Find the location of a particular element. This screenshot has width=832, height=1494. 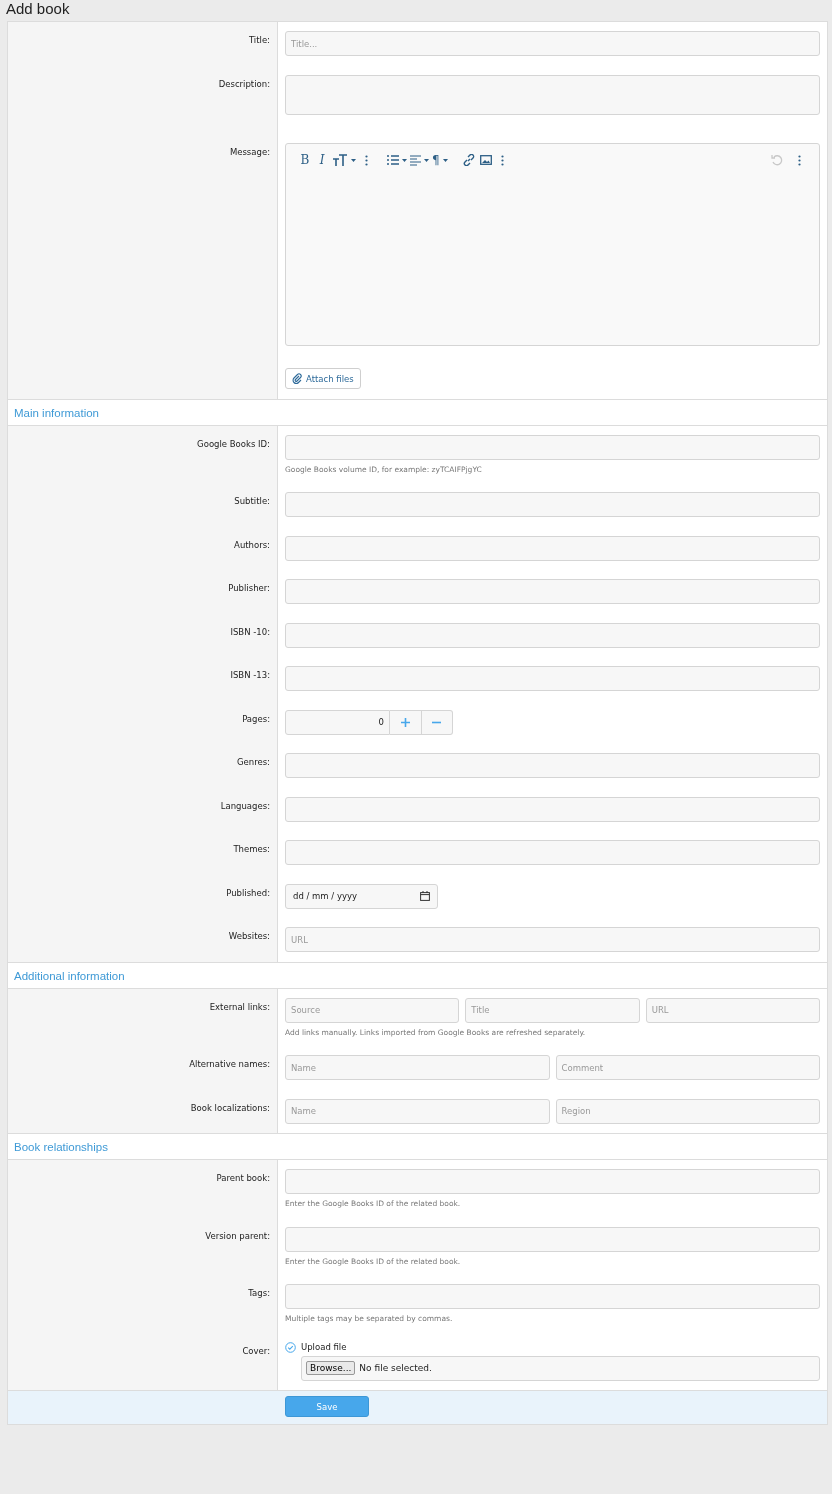

text-area is located at coordinates (552, 94).